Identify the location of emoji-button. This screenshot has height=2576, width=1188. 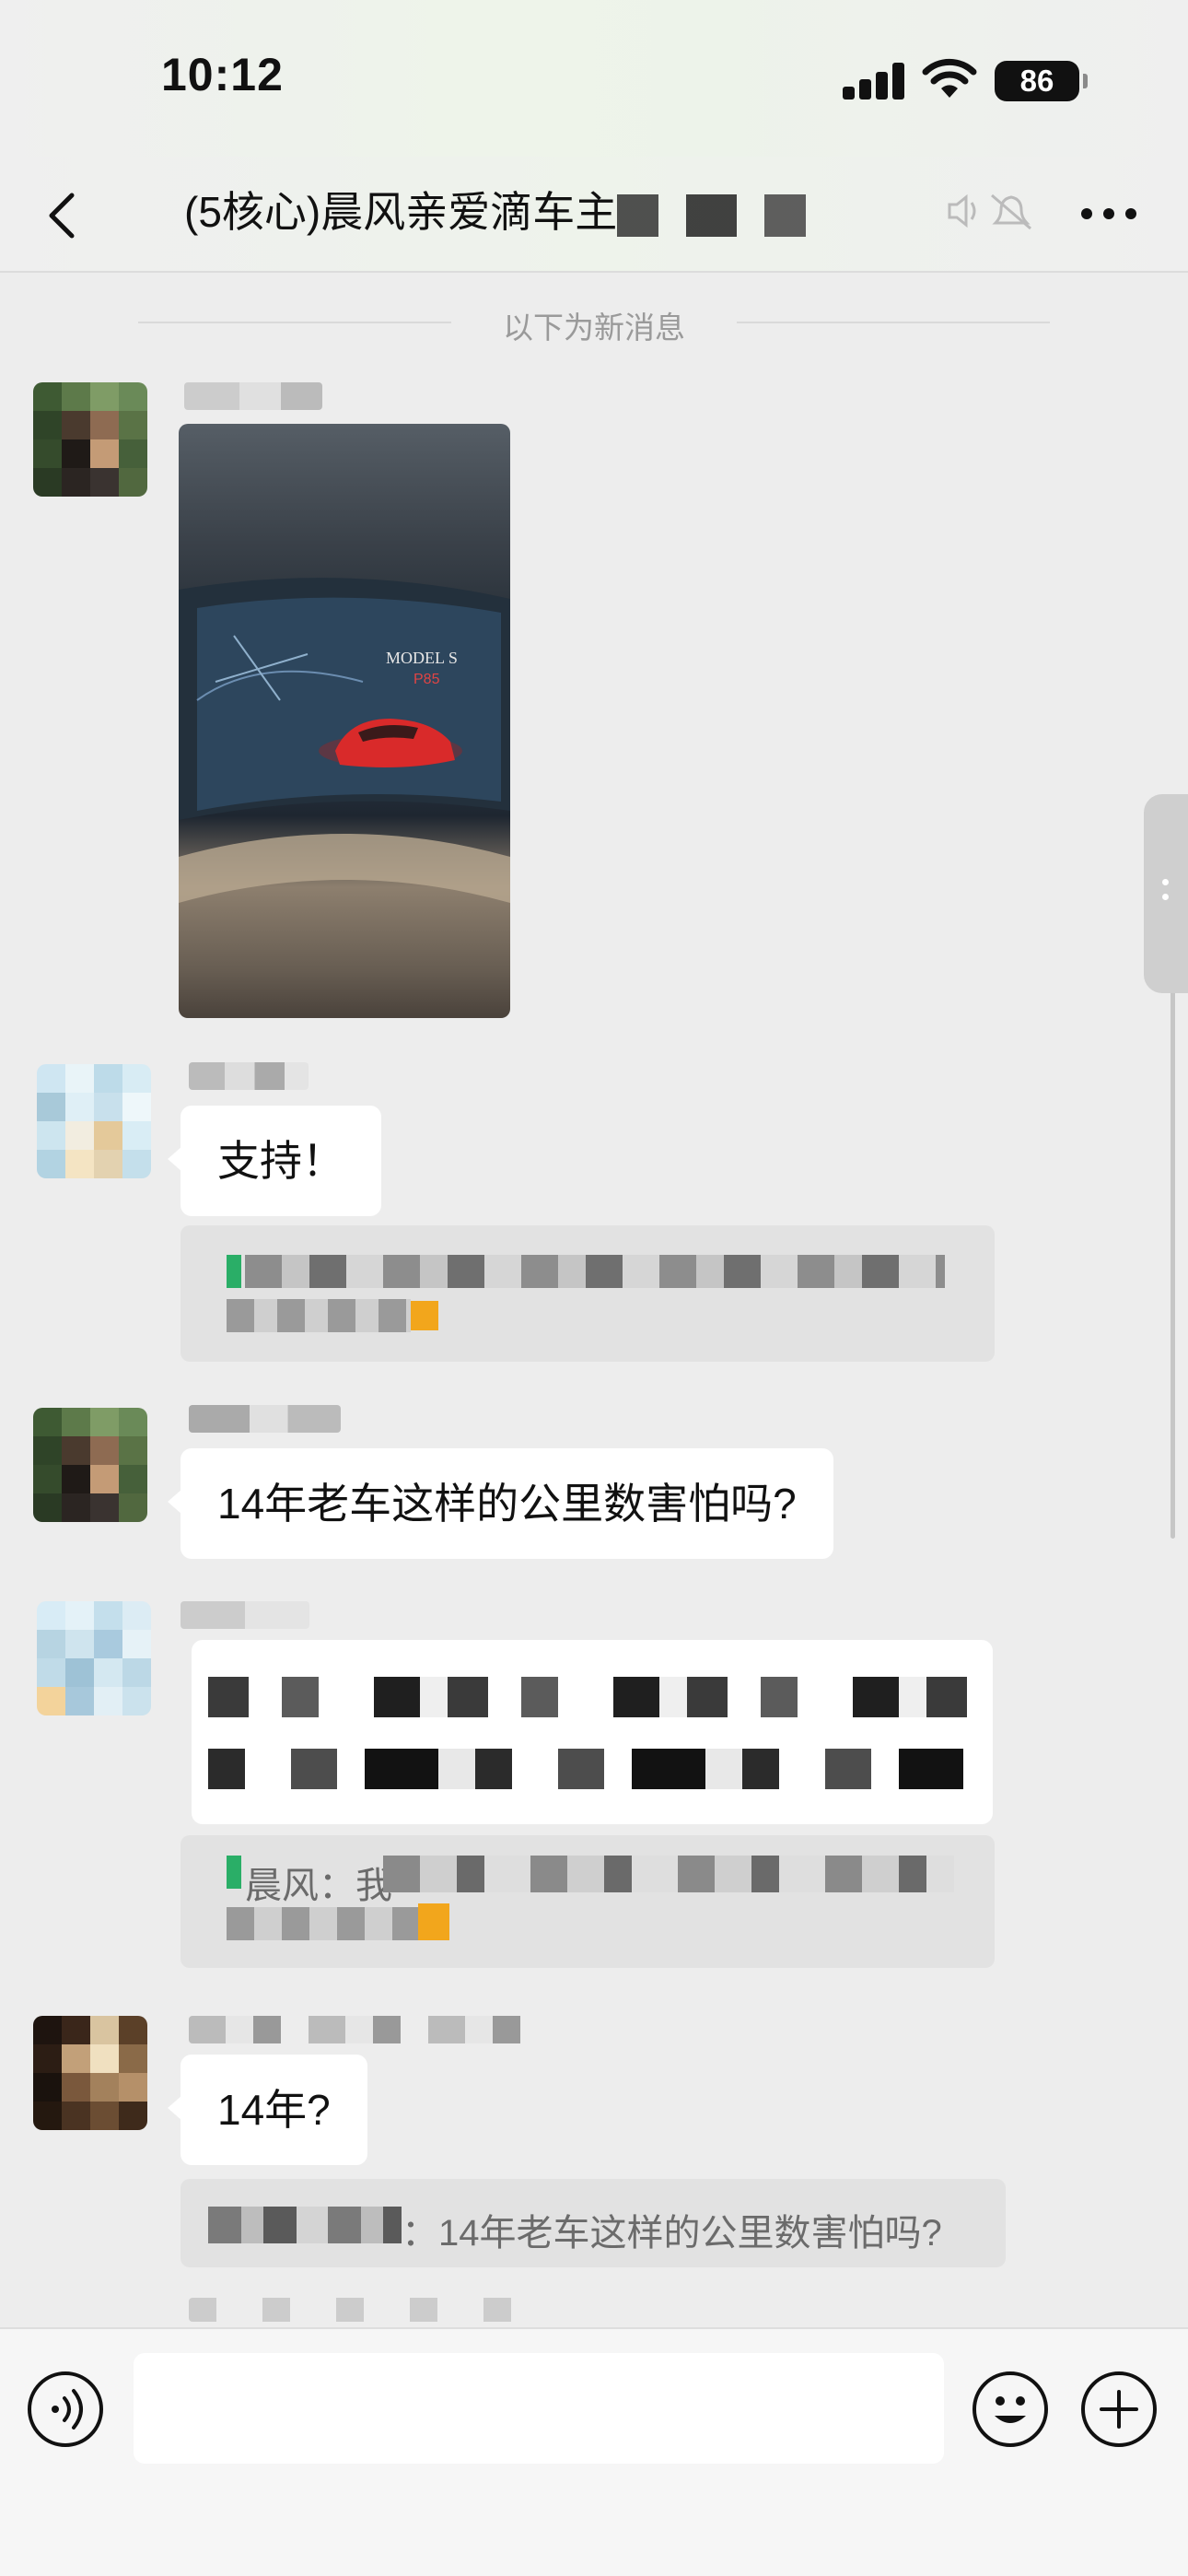
(1010, 2409).